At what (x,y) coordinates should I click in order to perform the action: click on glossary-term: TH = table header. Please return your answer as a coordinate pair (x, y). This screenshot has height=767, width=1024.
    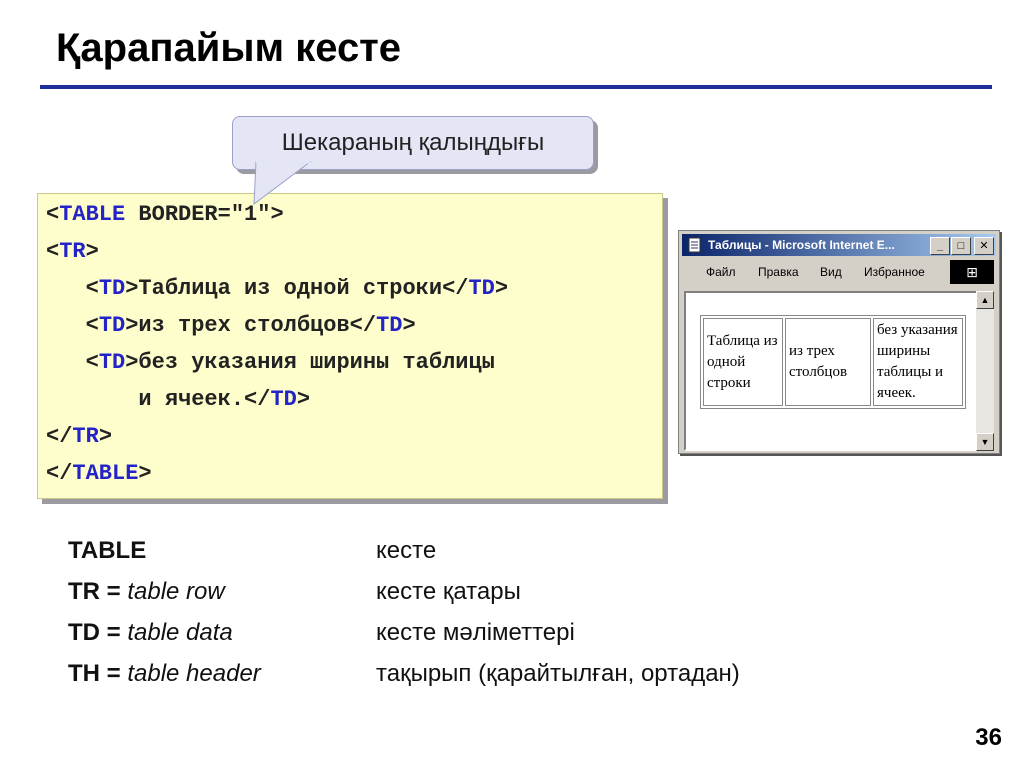
    Looking at the image, I should click on (164, 673).